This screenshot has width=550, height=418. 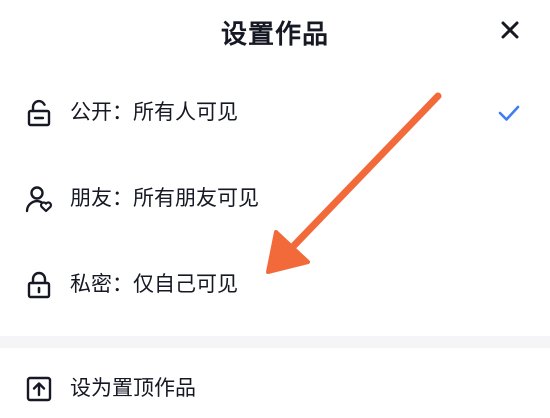 What do you see at coordinates (275, 388) in the screenshot?
I see `pin-to-top-button: 设为置顶作品` at bounding box center [275, 388].